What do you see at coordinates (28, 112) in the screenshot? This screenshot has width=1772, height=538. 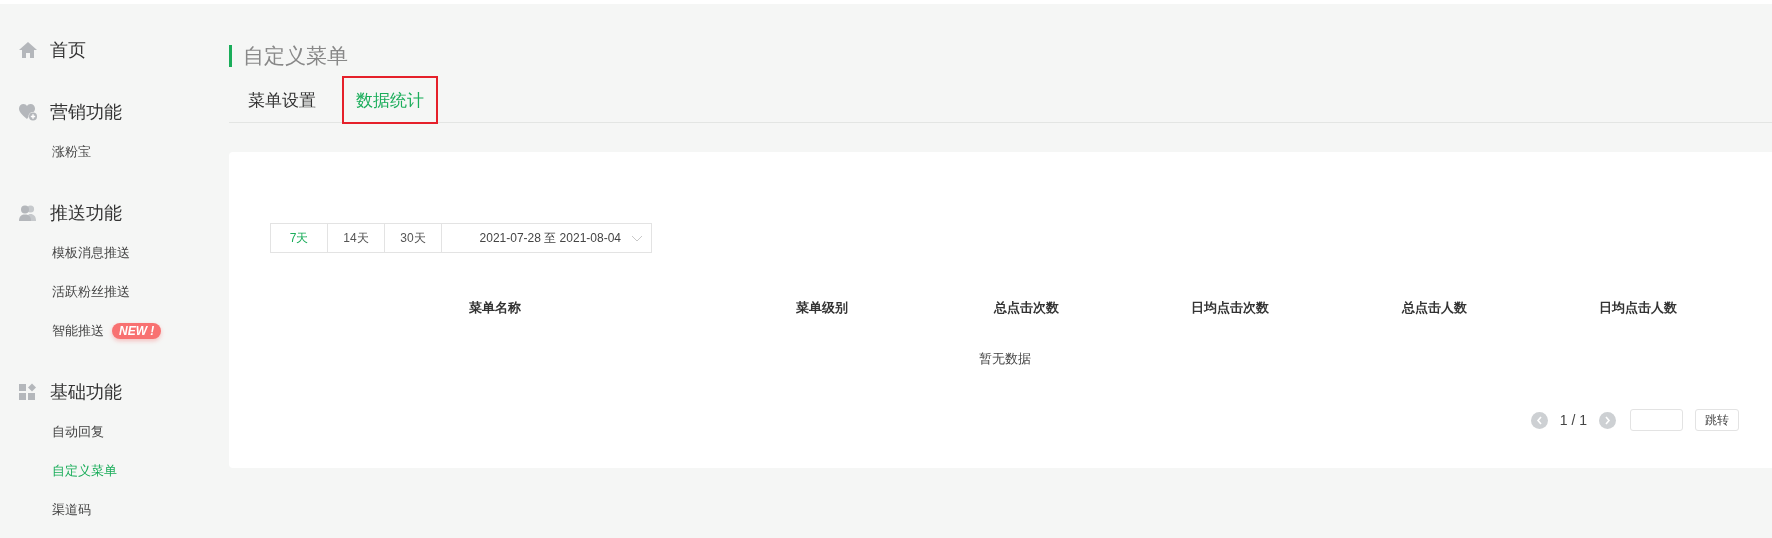 I see `heart-plus-icon` at bounding box center [28, 112].